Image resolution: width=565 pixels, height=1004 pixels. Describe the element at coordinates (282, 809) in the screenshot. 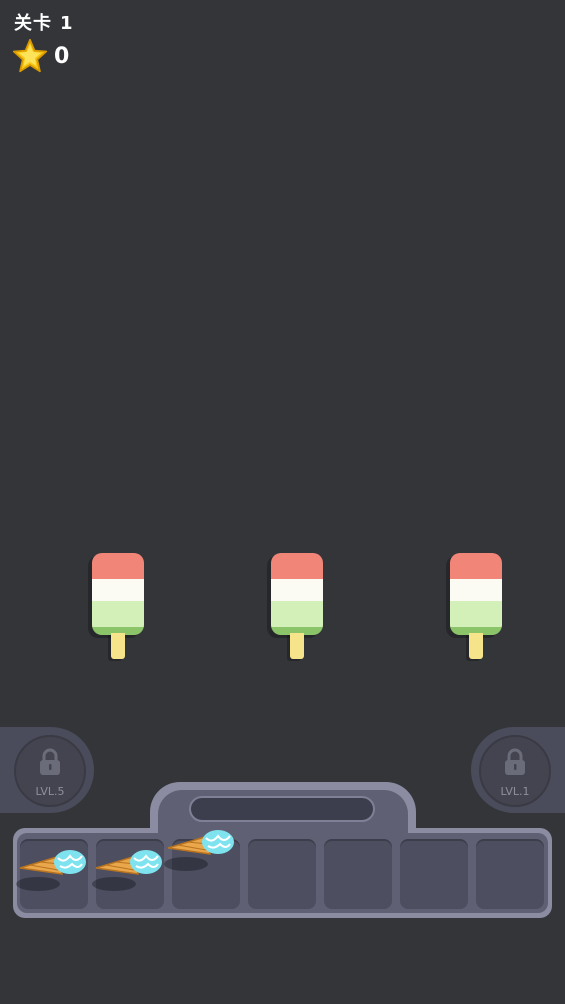

I see `progress-bar` at that location.